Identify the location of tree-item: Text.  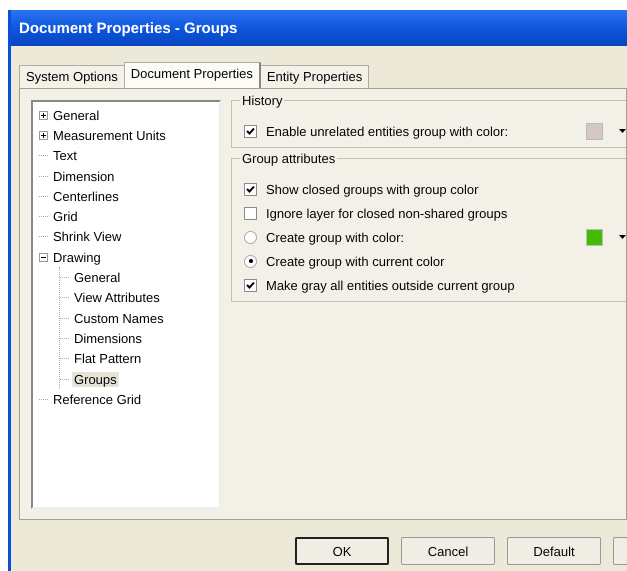
(65, 156).